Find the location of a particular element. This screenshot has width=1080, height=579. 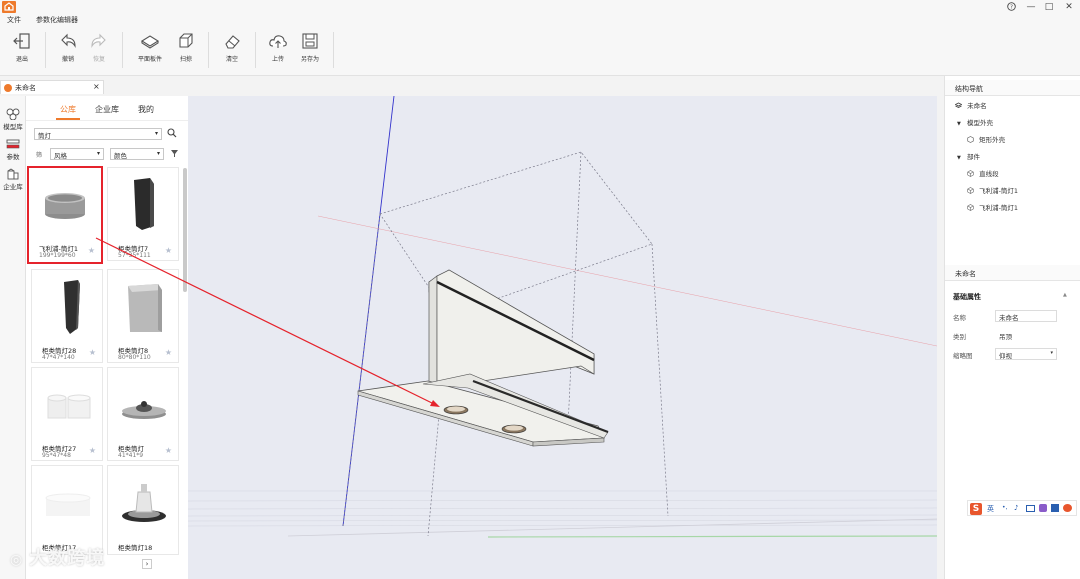

flat-panel-icon is located at coordinates (150, 42).